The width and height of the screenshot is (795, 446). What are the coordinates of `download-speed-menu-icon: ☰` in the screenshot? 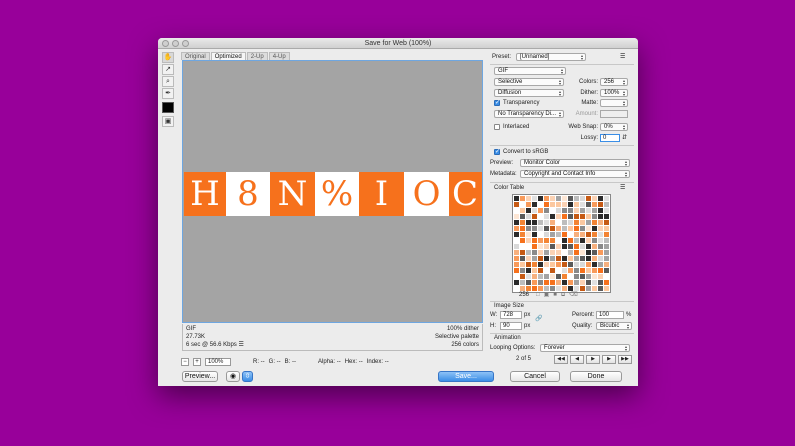 It's located at (240, 345).